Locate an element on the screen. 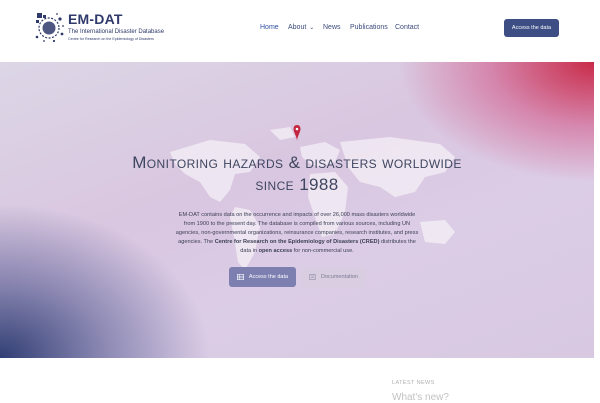  nav-about-label: About is located at coordinates (297, 27).